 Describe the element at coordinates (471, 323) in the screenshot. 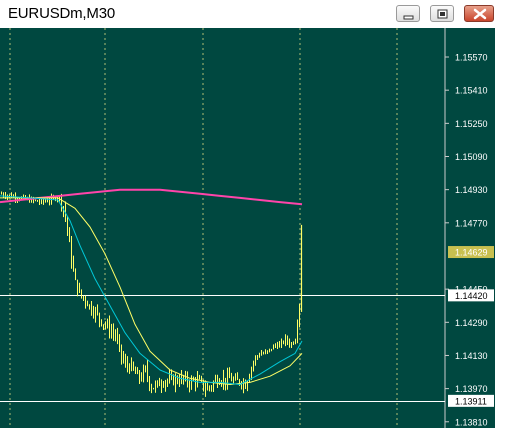

I see `y-tick-label: 1.14290` at that location.